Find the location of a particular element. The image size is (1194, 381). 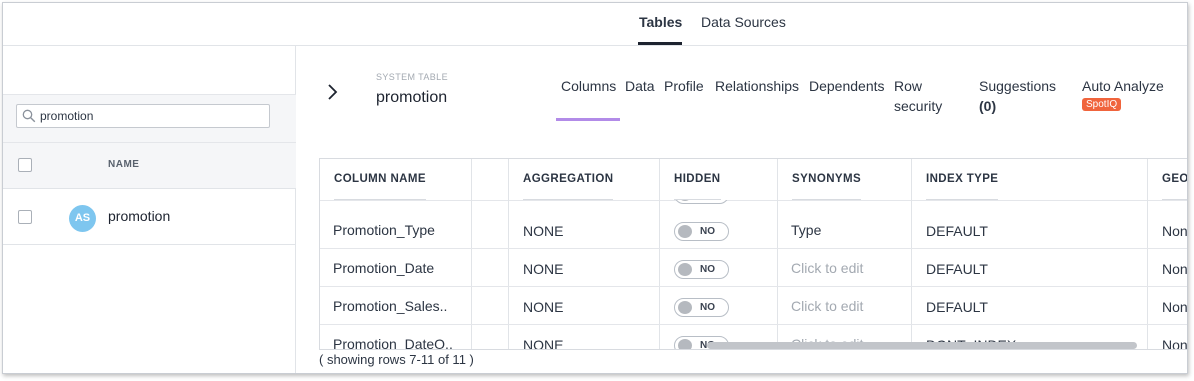

horizontal-scrollbar is located at coordinates (922, 345).